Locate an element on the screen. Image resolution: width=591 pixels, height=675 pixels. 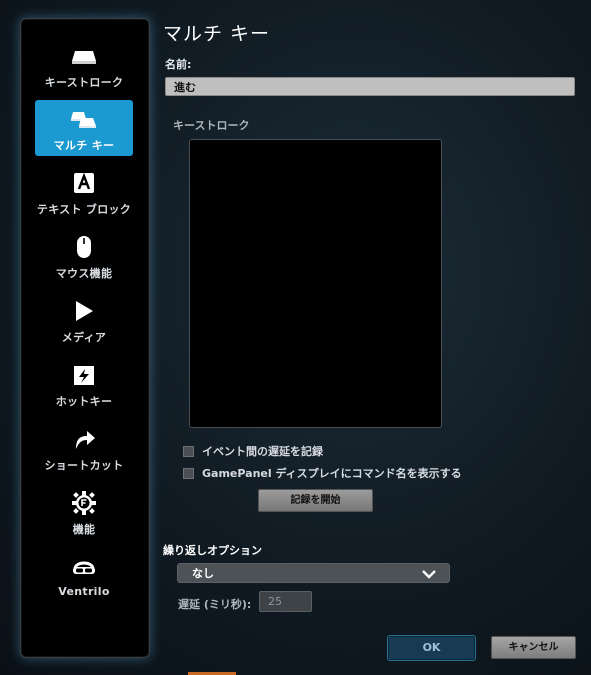
sidebar-item-function: 機能 is located at coordinates (84, 512).